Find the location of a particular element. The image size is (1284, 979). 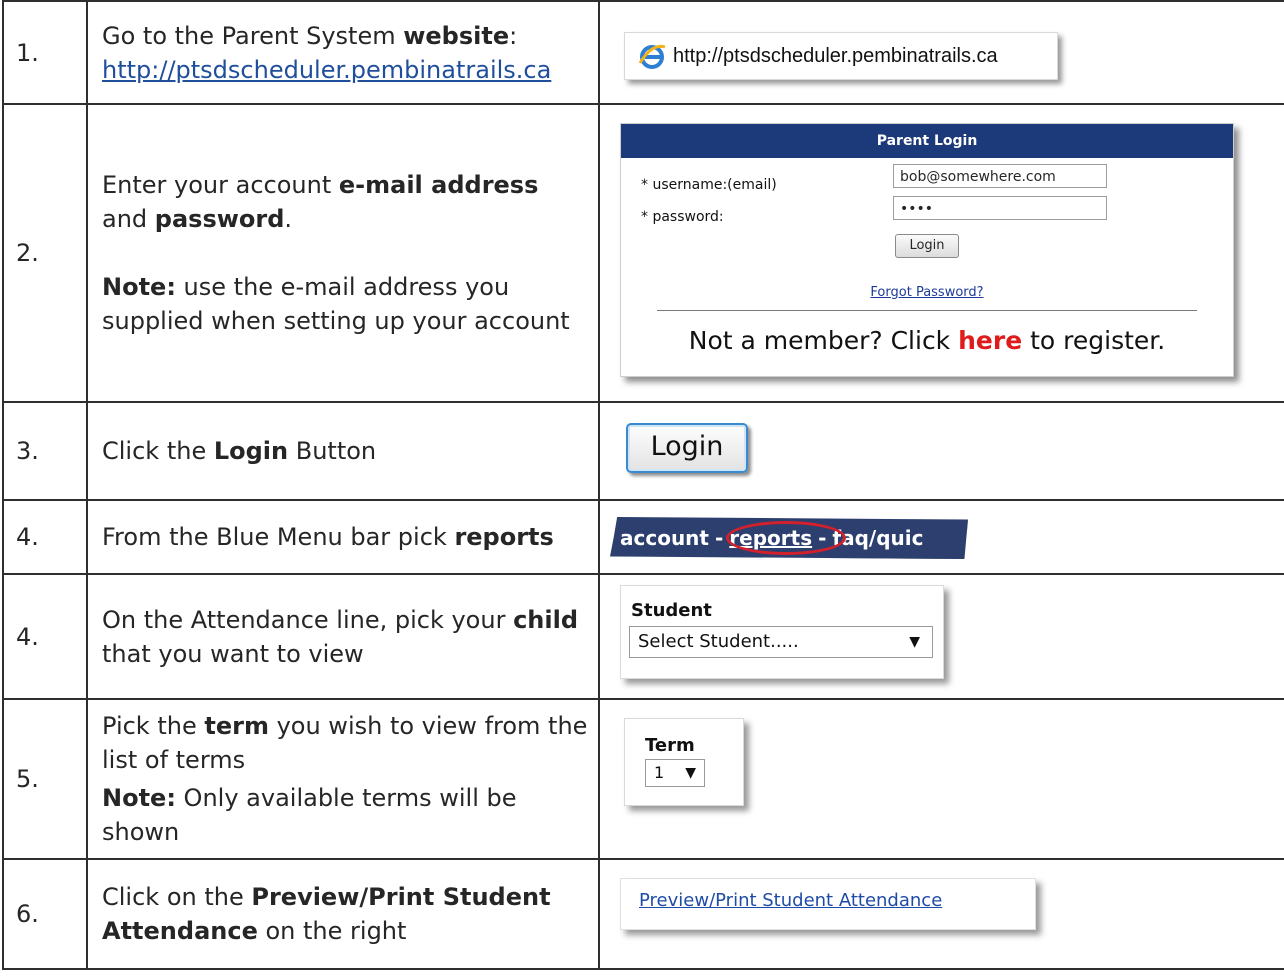

step-text-plain: that you want to view is located at coordinates (233, 653).